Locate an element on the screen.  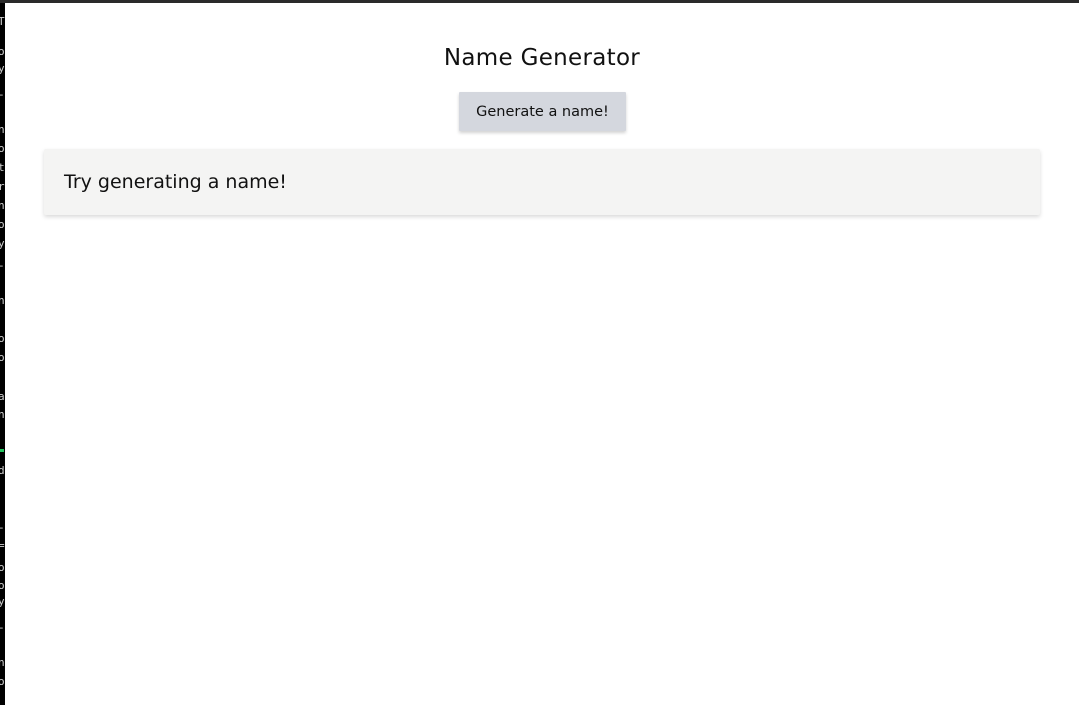
page-title: Name Generator is located at coordinates (542, 58).